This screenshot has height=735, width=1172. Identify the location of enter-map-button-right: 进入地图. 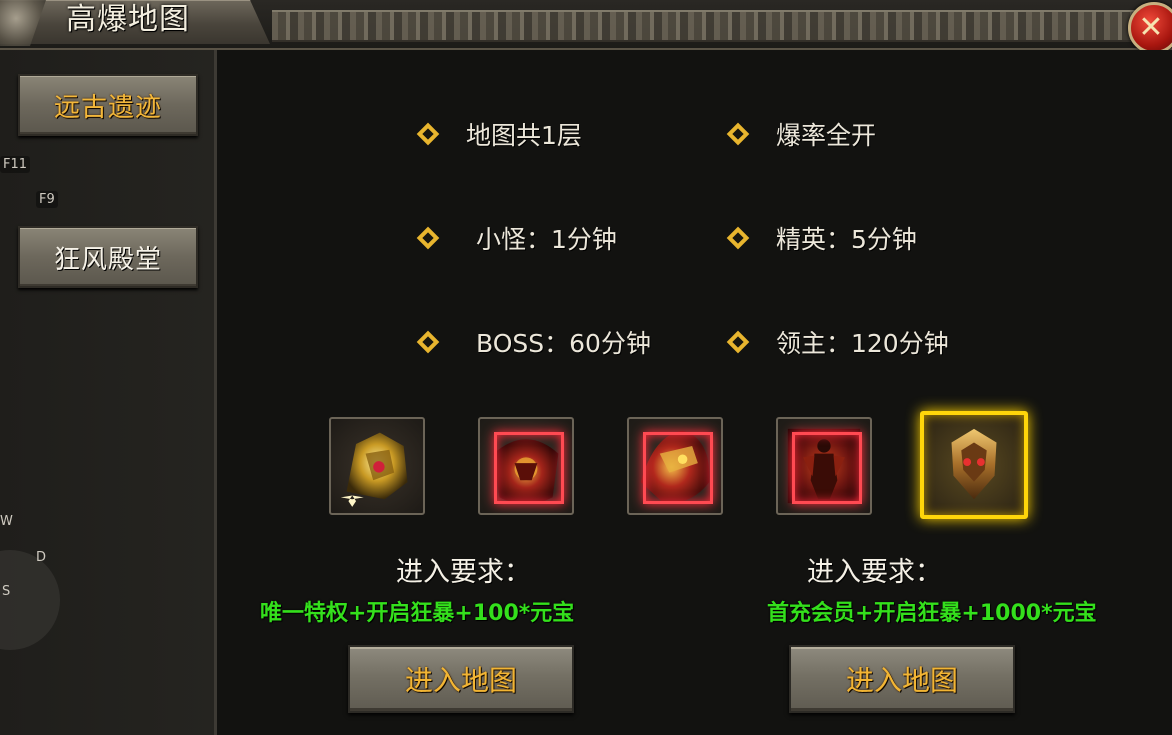
(902, 679).